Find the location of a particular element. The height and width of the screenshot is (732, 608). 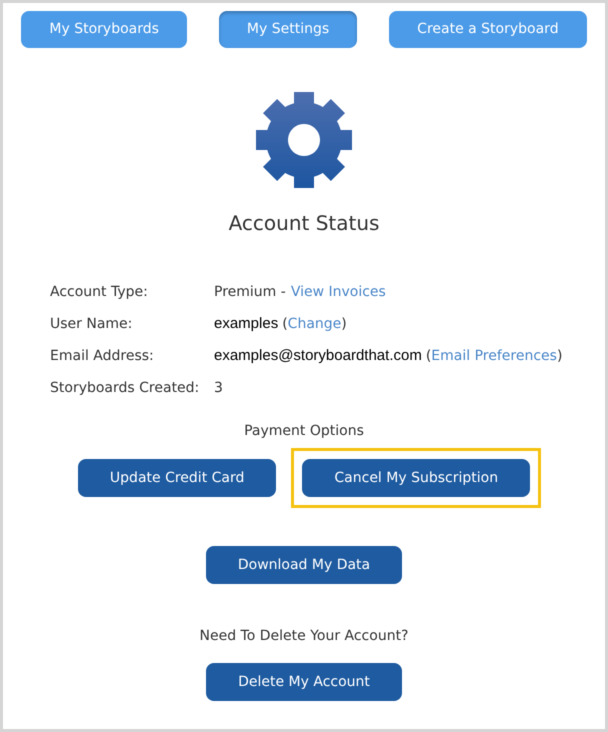

nav-tab: My Storyboards is located at coordinates (104, 29).